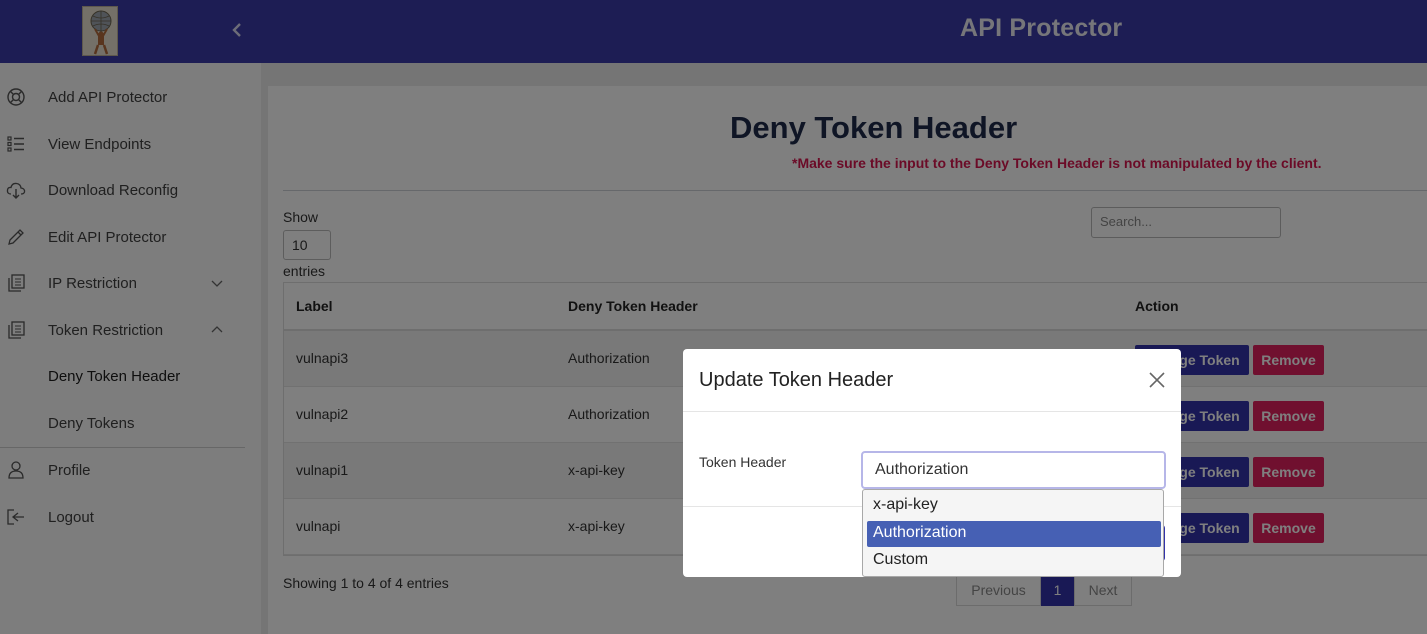 The width and height of the screenshot is (1427, 634). I want to click on token-header-select: Authorization, so click(1013, 470).